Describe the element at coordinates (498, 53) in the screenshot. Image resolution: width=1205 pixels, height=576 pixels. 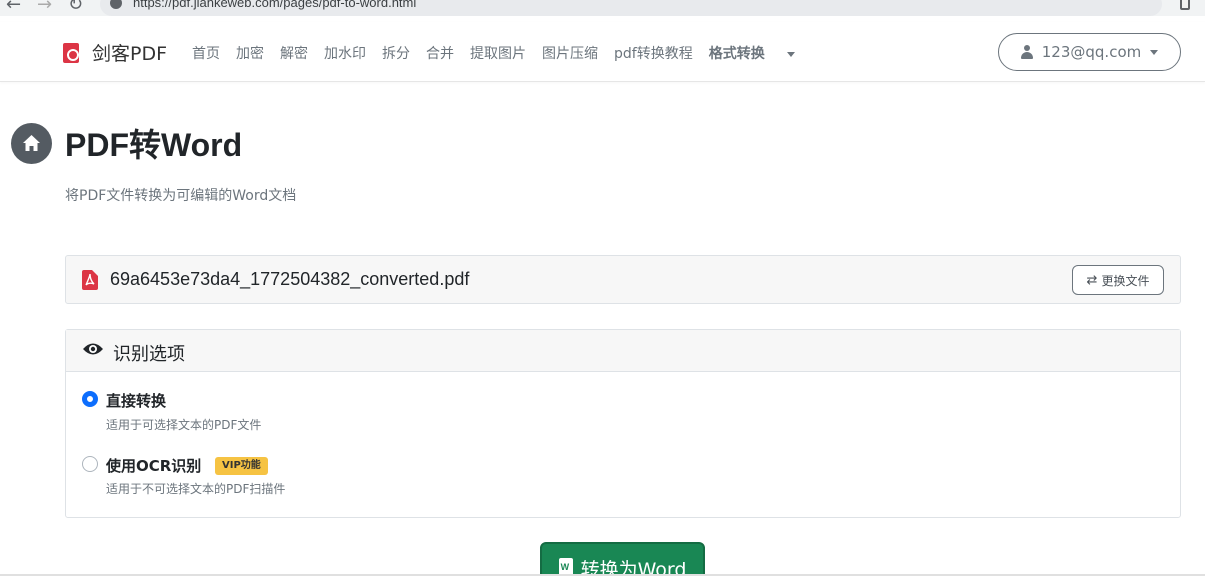
I see `menu-item-extract-images: 提取图片` at that location.